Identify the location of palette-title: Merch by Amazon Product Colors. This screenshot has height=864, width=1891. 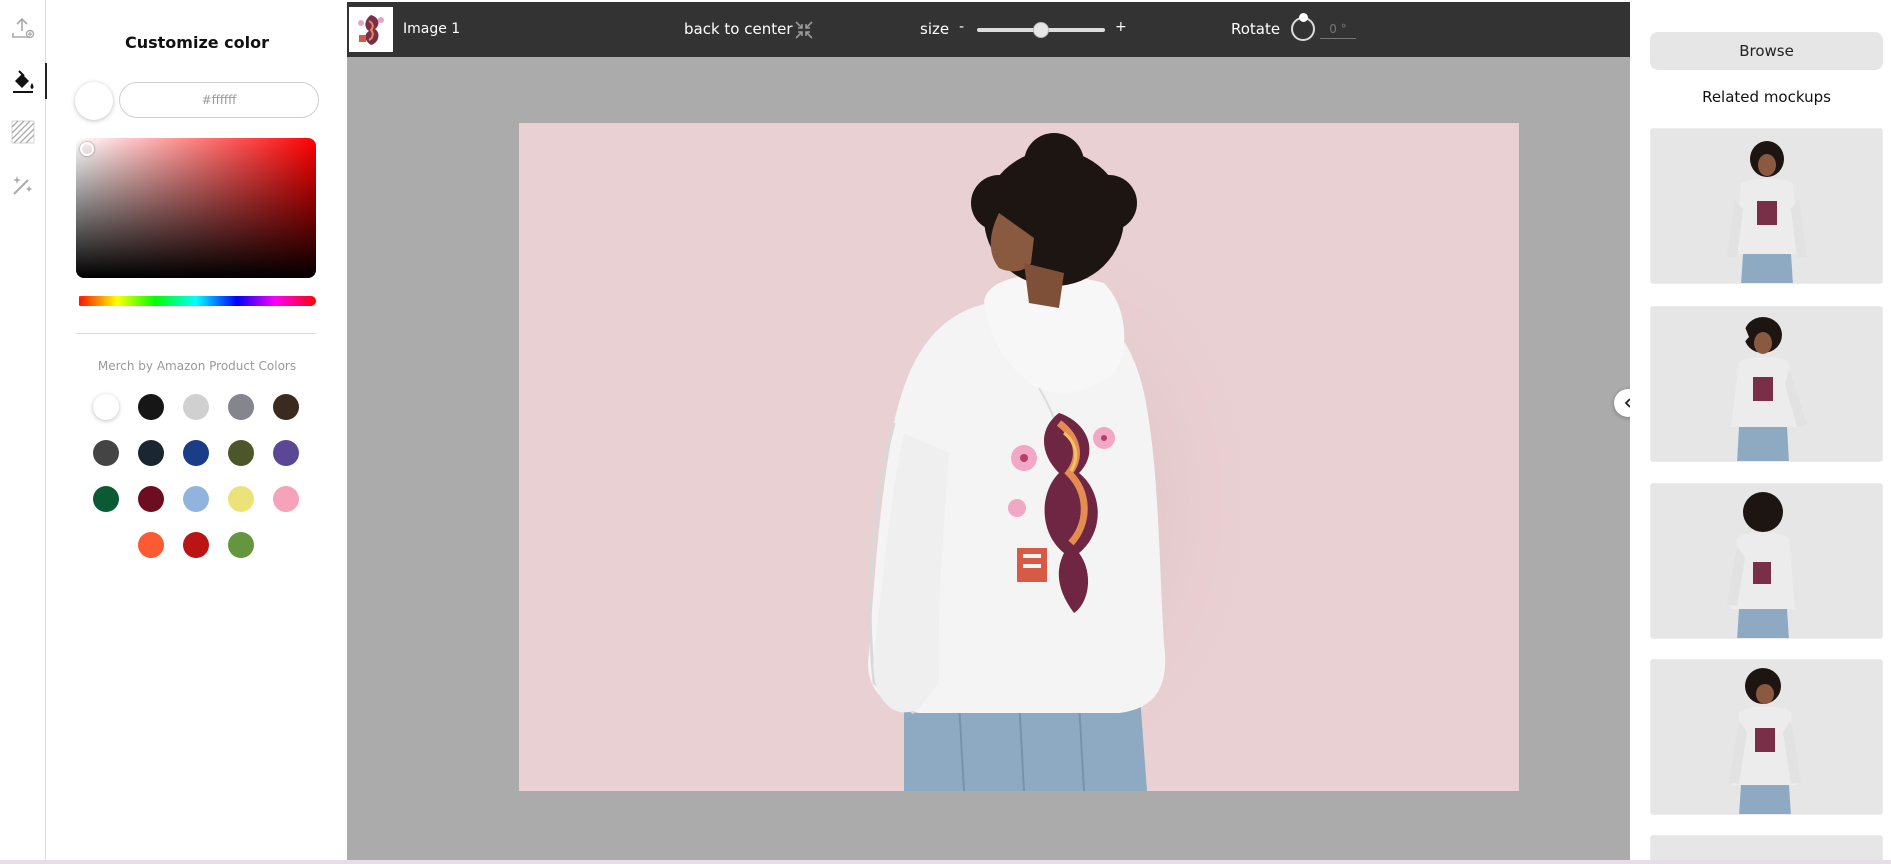
(197, 366).